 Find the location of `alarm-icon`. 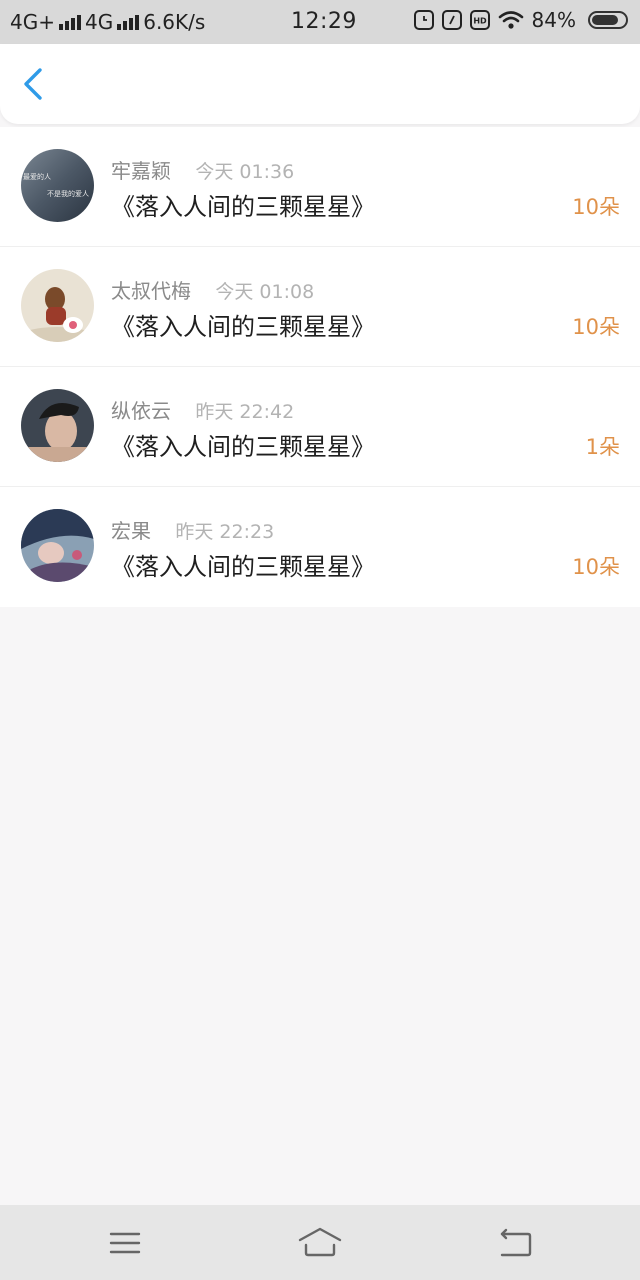

alarm-icon is located at coordinates (423, 20).